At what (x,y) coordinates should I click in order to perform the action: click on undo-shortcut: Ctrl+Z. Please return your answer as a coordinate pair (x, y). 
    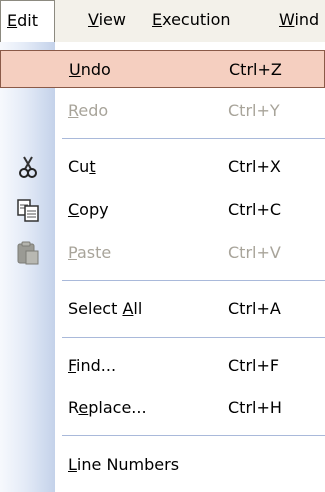
    Looking at the image, I should click on (255, 69).